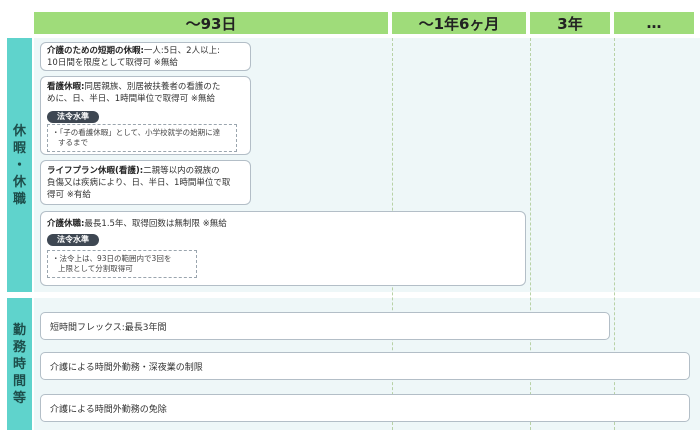 The image size is (700, 440). I want to click on header-93-days: 〜93日, so click(211, 23).